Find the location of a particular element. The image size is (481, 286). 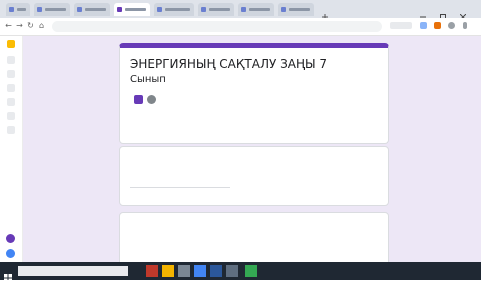

form-meta-row is located at coordinates (143, 99).